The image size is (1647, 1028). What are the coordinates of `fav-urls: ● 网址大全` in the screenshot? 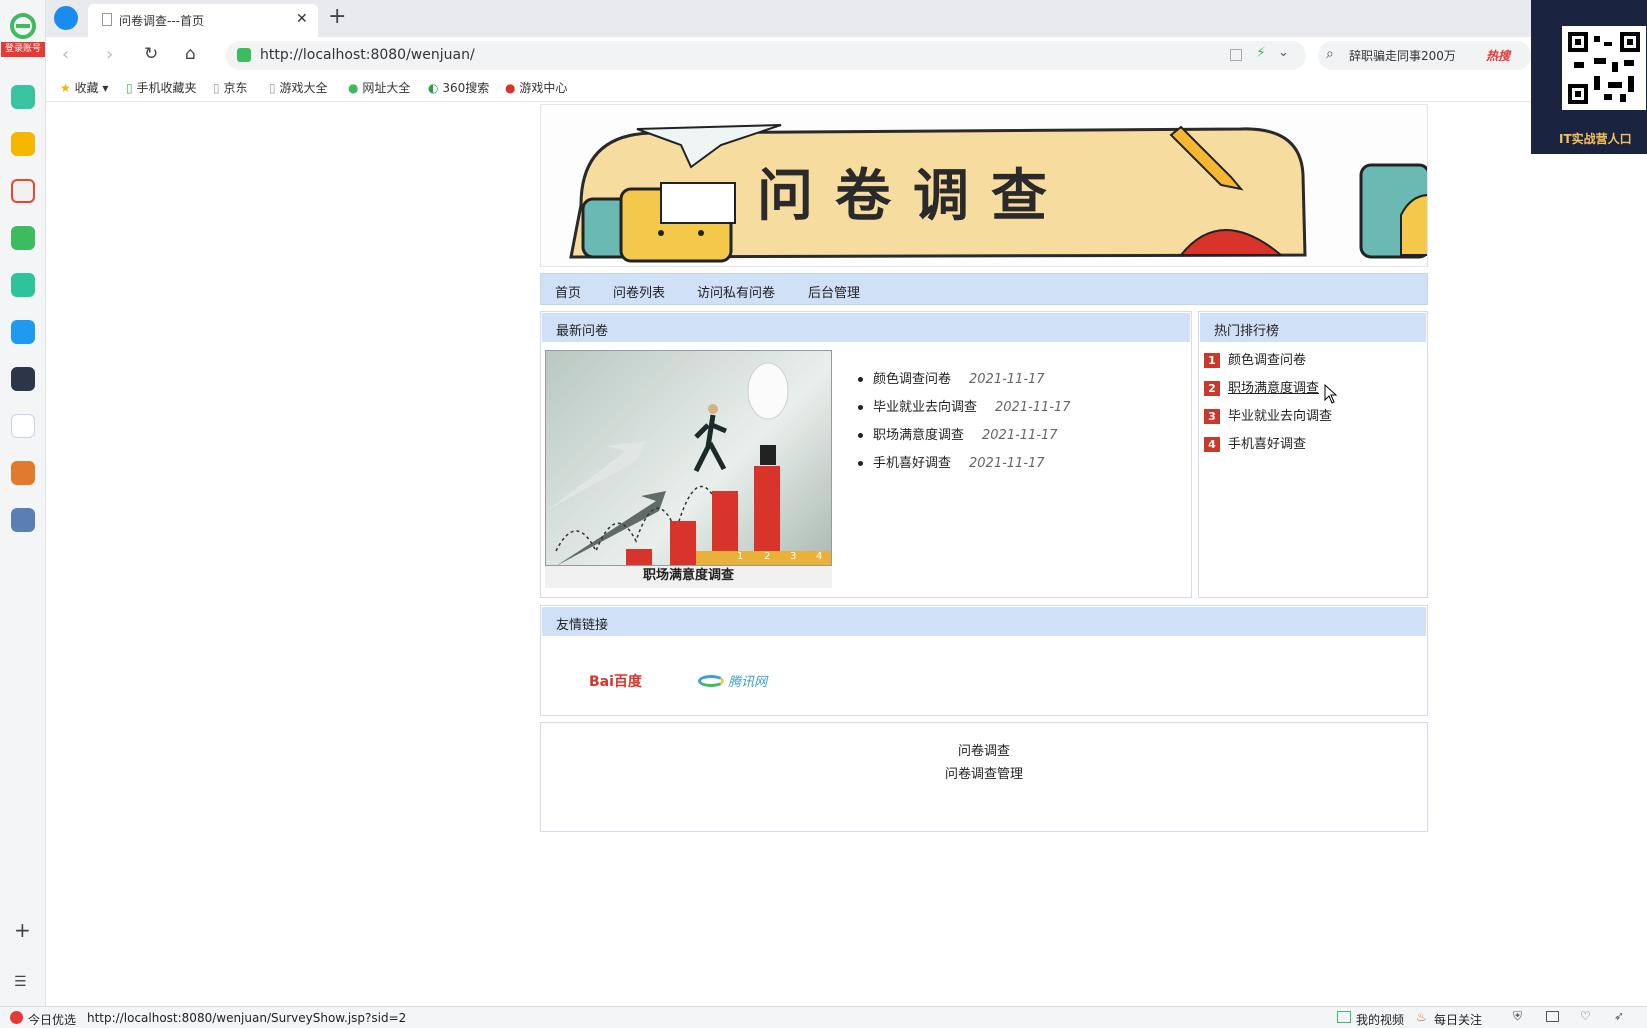 It's located at (379, 87).